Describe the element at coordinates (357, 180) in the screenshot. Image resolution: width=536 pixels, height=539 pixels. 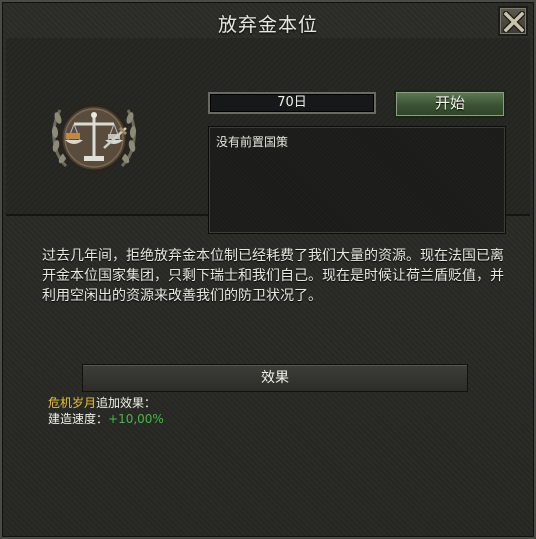
I see `prerequisites-box: 没有前置国策` at that location.